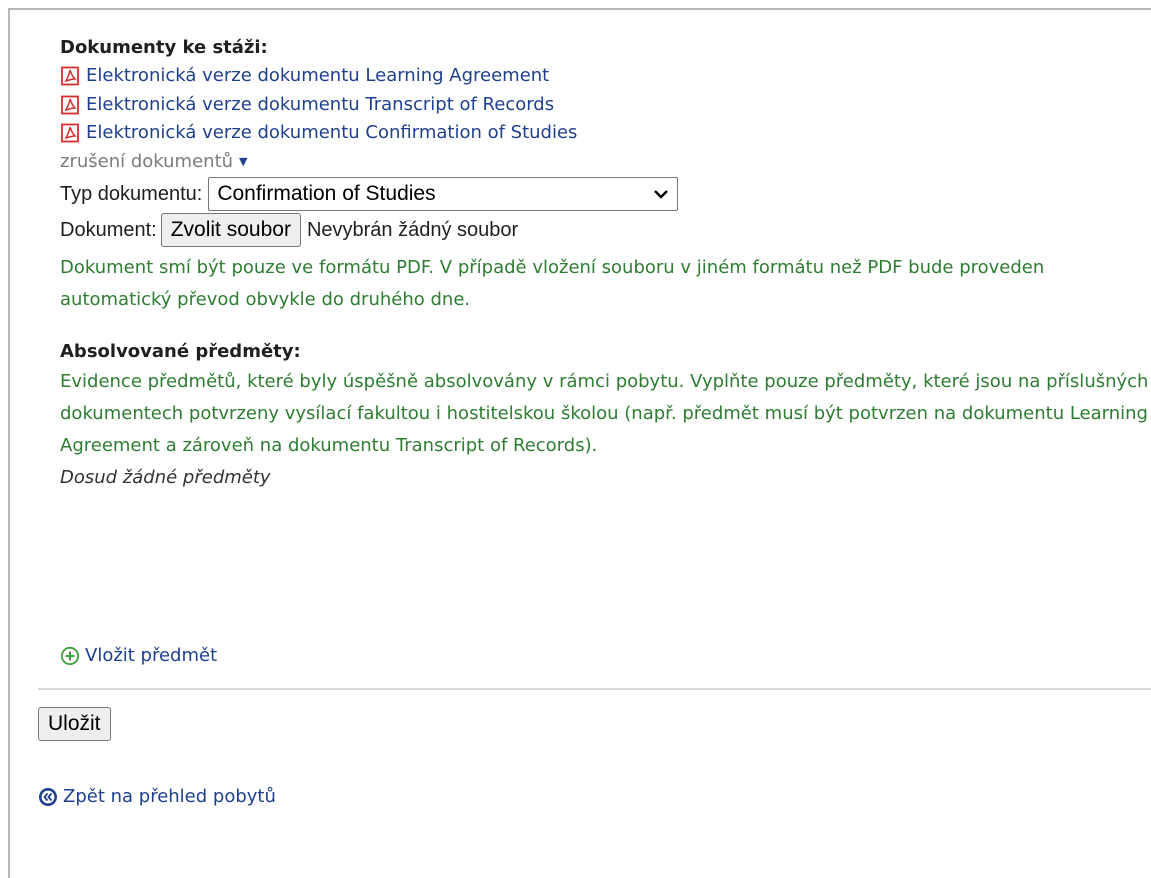  I want to click on save-button: Uložit, so click(74, 724).